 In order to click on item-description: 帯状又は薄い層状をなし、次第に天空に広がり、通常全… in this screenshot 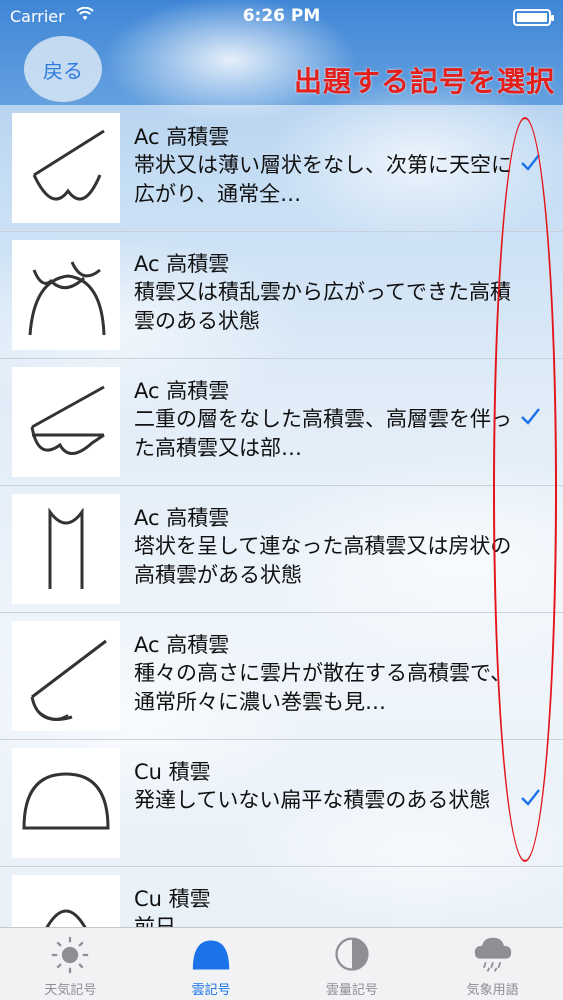, I will do `click(323, 179)`.